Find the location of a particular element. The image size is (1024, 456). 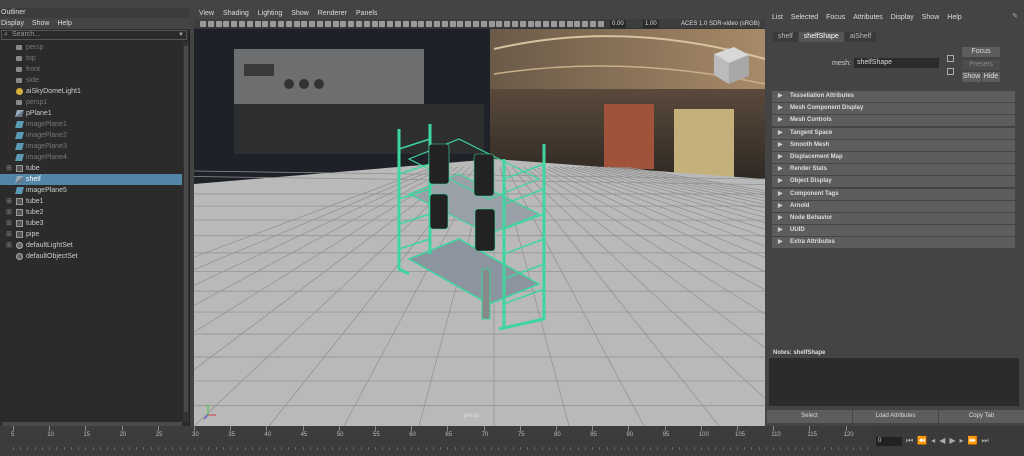

attribute-section: ▶ Render Stats is located at coordinates (893, 170).